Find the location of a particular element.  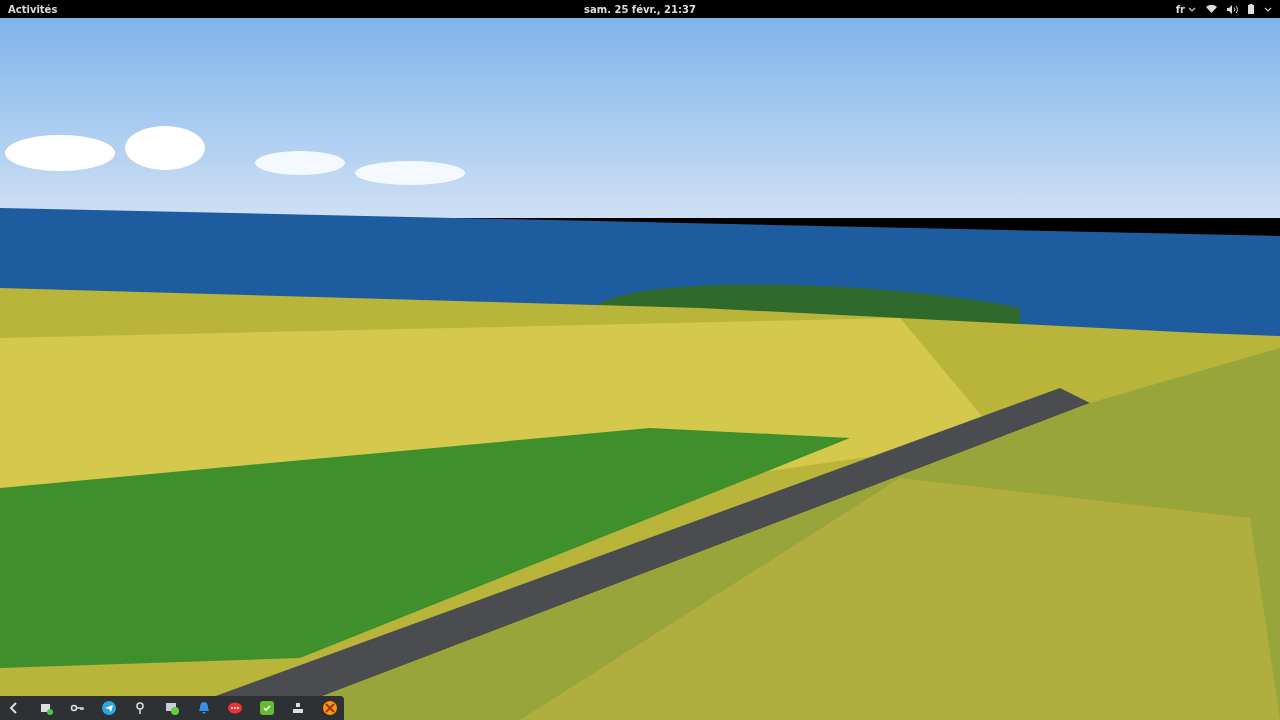

crossed-circle-icon is located at coordinates (329, 708).